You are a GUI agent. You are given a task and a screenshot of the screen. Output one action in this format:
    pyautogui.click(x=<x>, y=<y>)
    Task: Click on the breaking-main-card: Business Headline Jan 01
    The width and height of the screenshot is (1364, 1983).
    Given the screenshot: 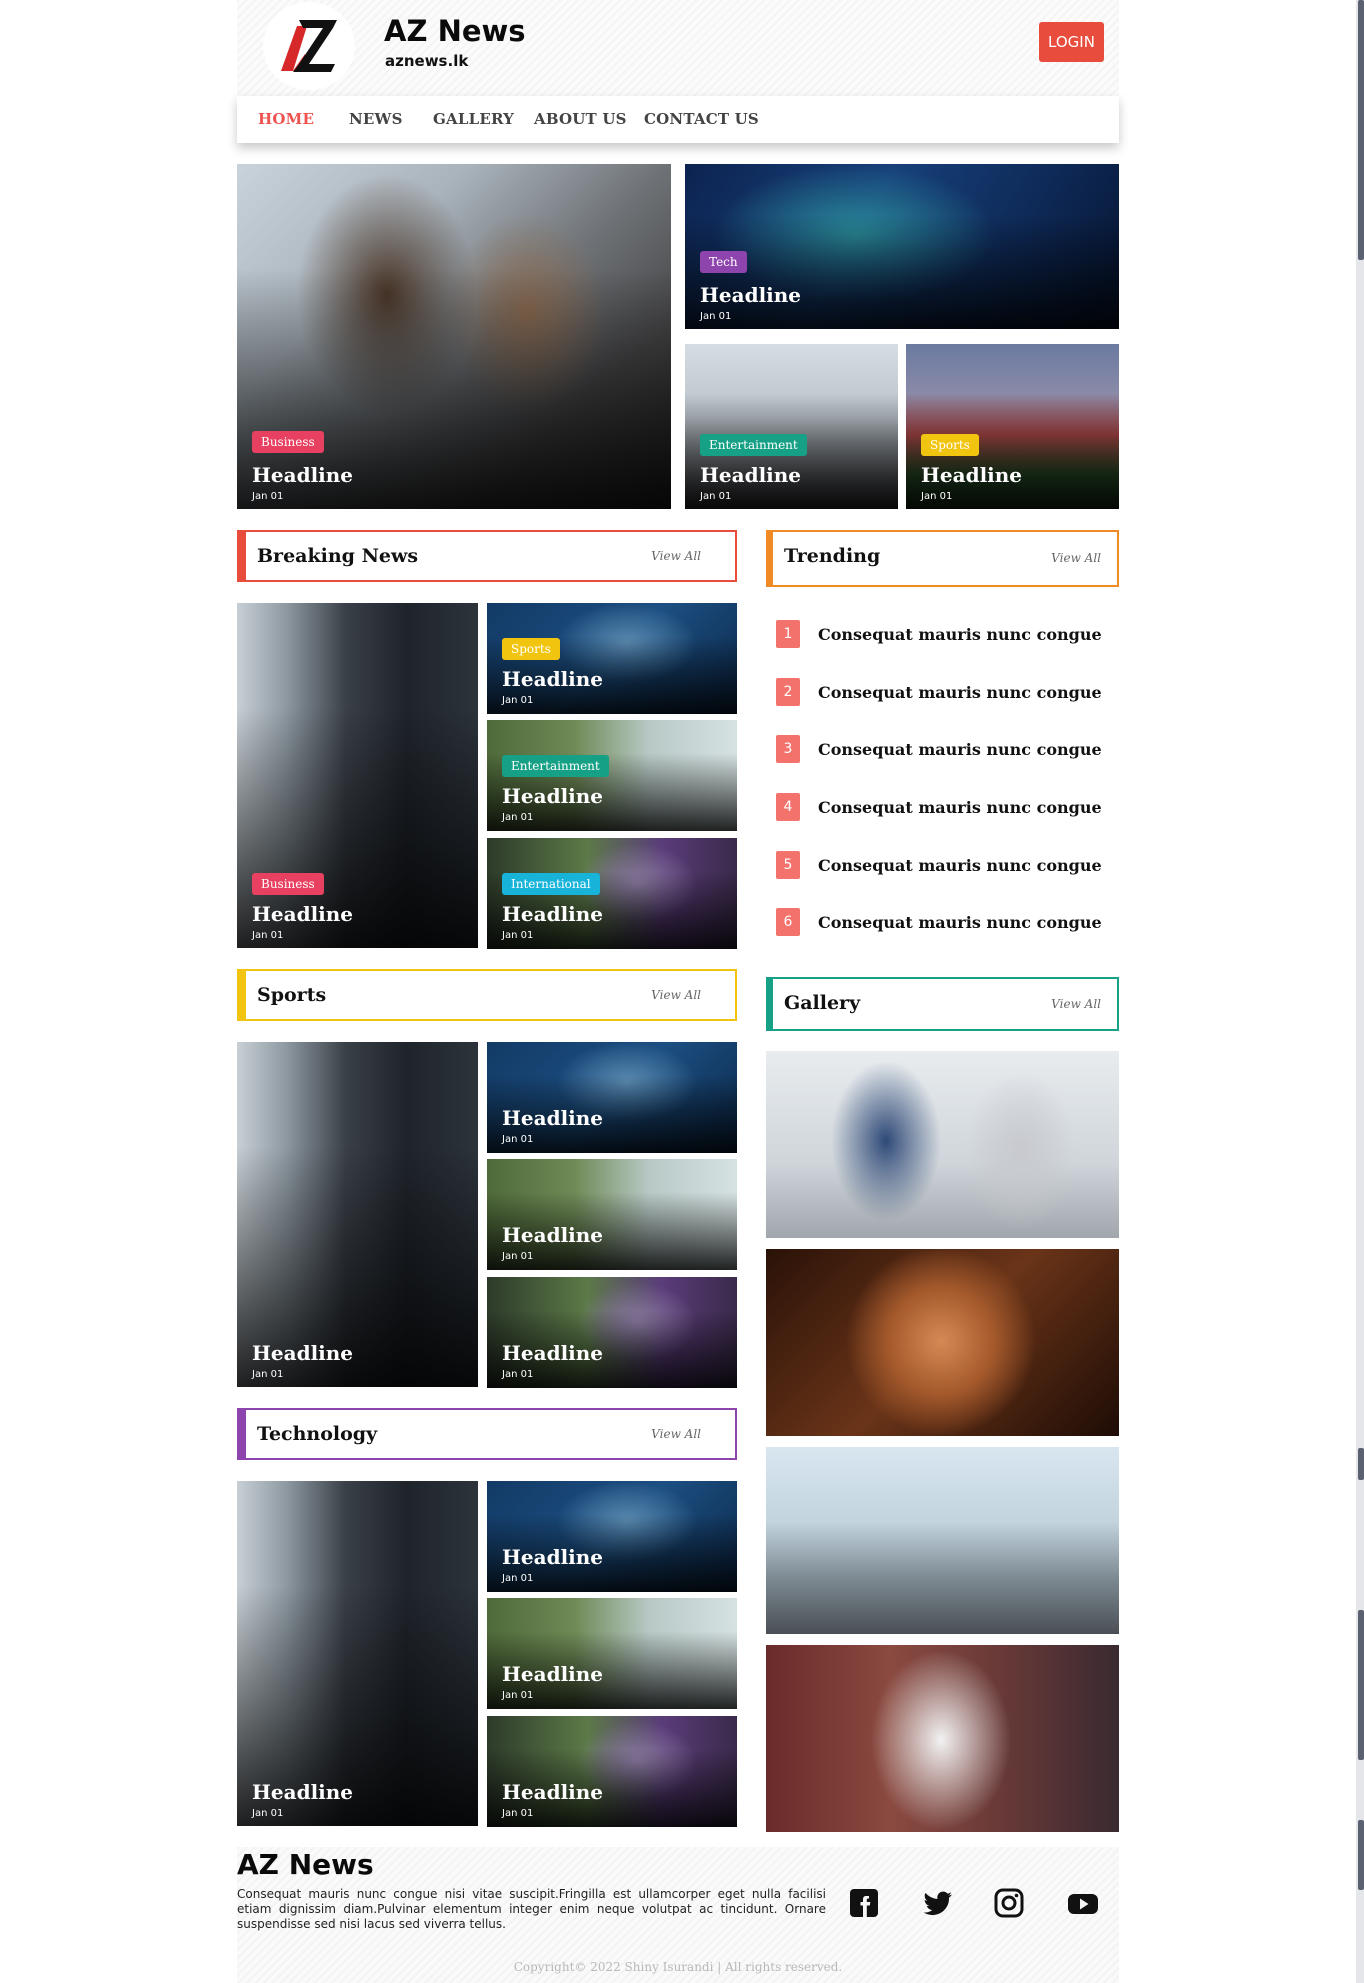 What is the action you would take?
    pyautogui.click(x=357, y=775)
    